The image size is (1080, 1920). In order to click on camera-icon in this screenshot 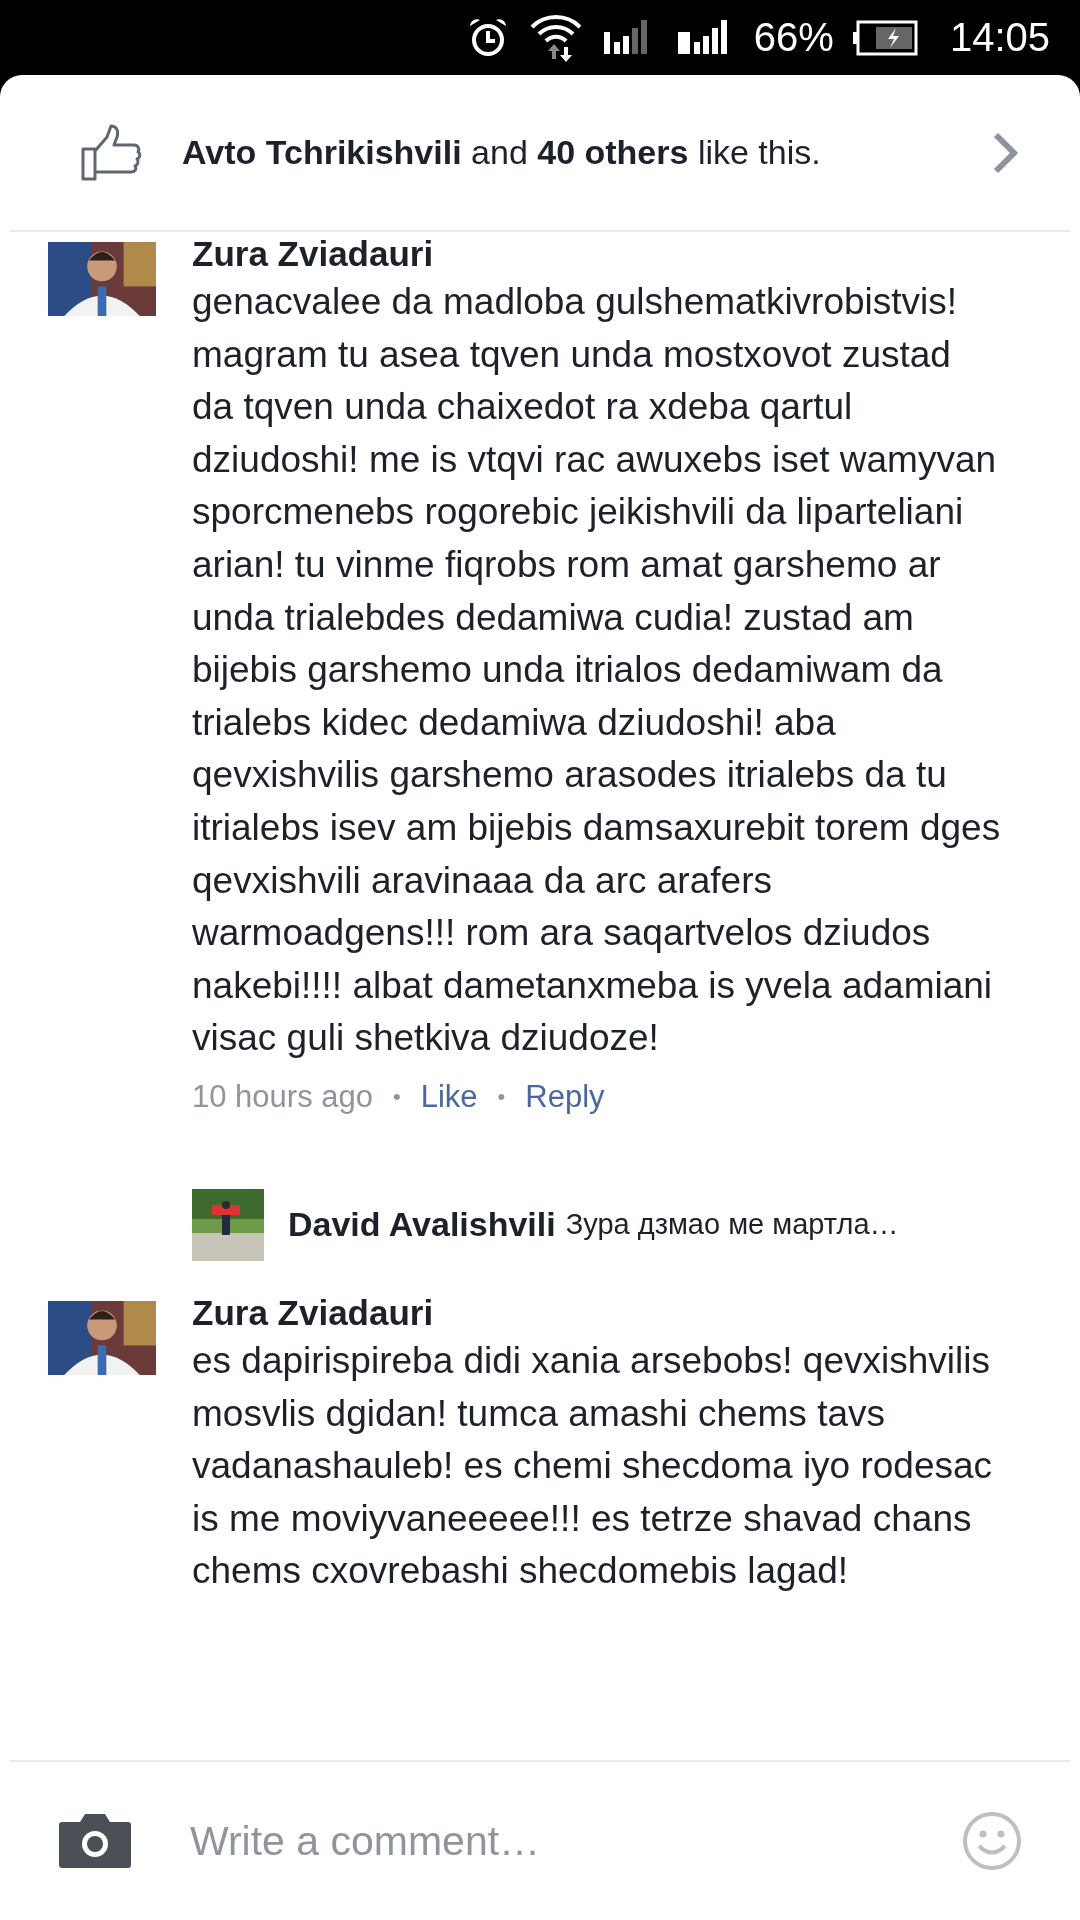, I will do `click(95, 1841)`.